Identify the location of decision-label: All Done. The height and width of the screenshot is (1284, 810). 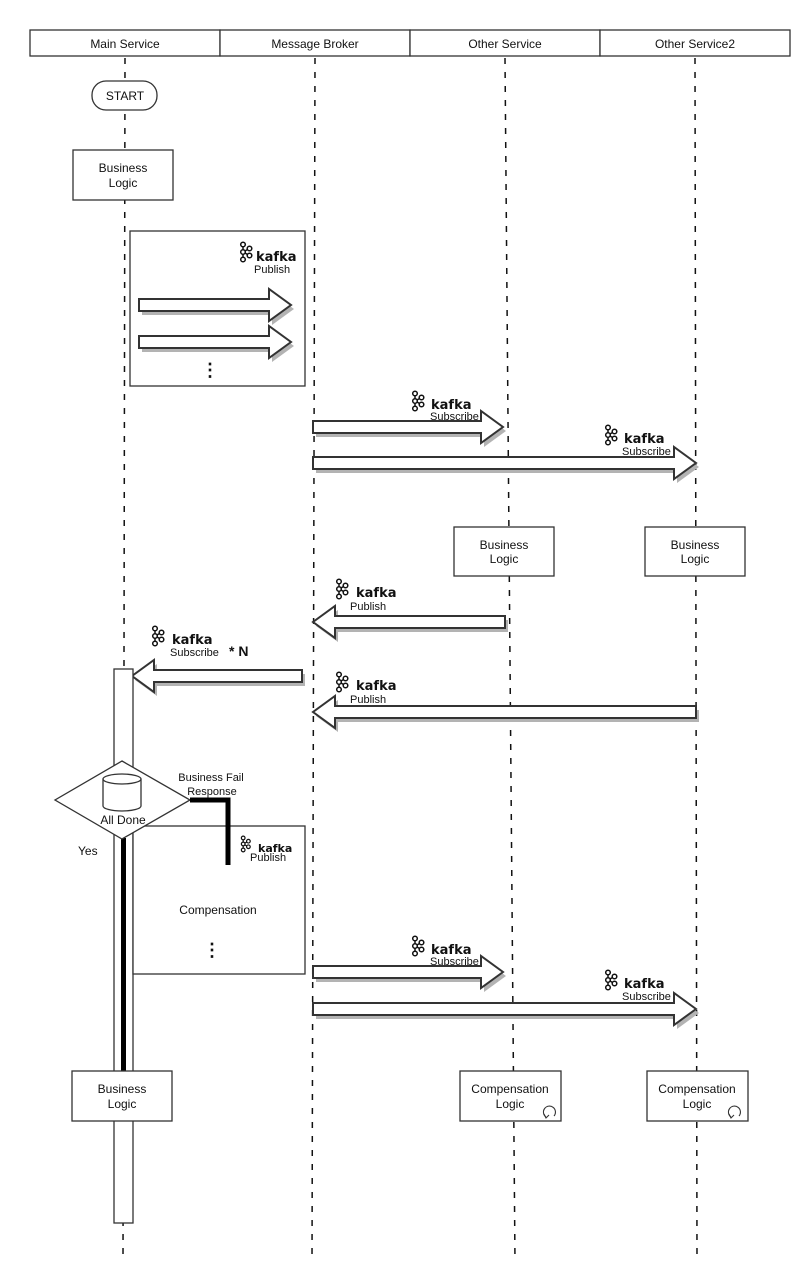
(123, 820).